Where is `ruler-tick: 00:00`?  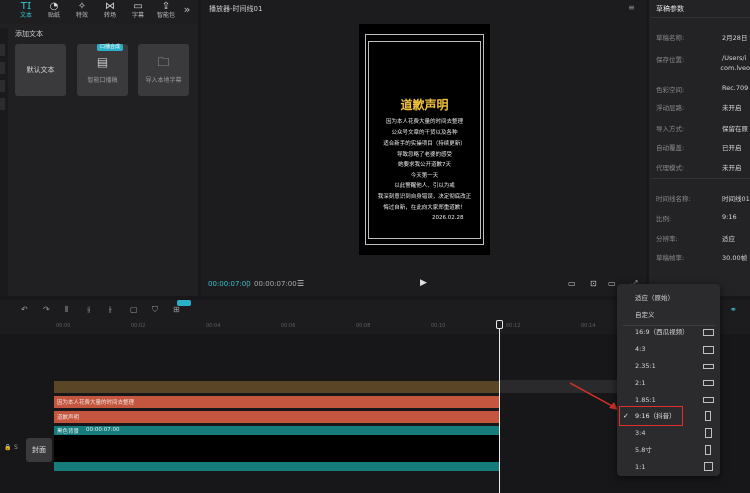 ruler-tick: 00:00 is located at coordinates (63, 326).